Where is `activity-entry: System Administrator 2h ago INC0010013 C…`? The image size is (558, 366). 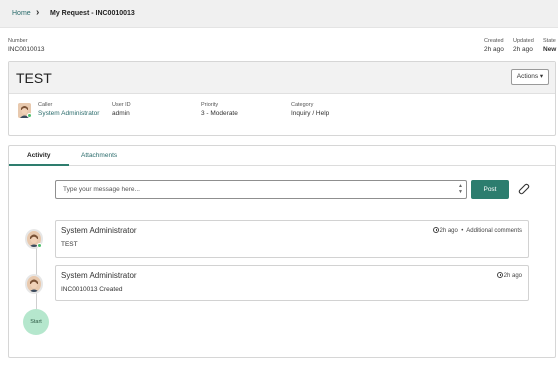
activity-entry: System Administrator 2h ago INC0010013 C… is located at coordinates (292, 283).